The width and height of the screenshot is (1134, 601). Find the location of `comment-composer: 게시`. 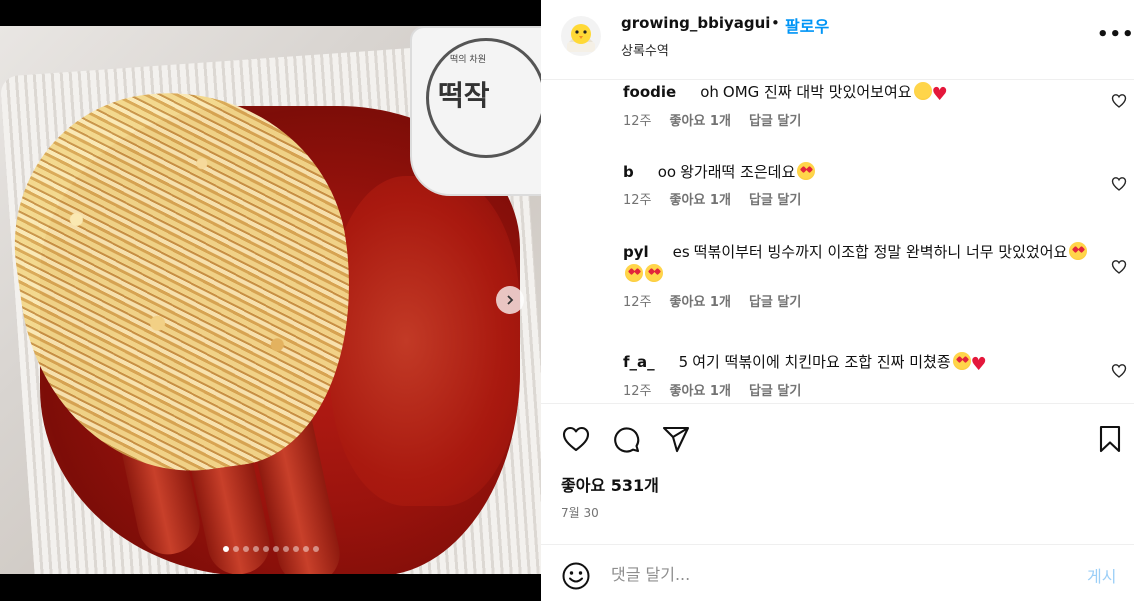

comment-composer: 게시 is located at coordinates (837, 572).